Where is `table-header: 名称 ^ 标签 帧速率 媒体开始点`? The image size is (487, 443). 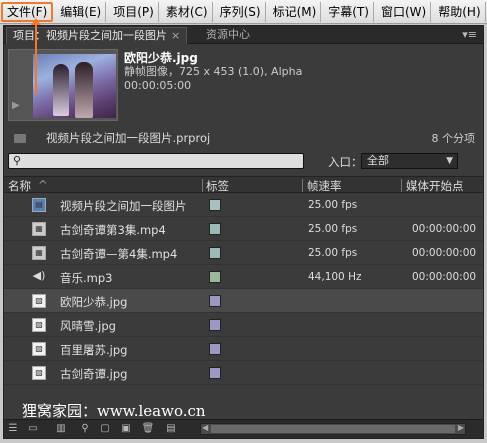 table-header: 名称 ^ 标签 帧速率 媒体开始点 is located at coordinates (243, 184).